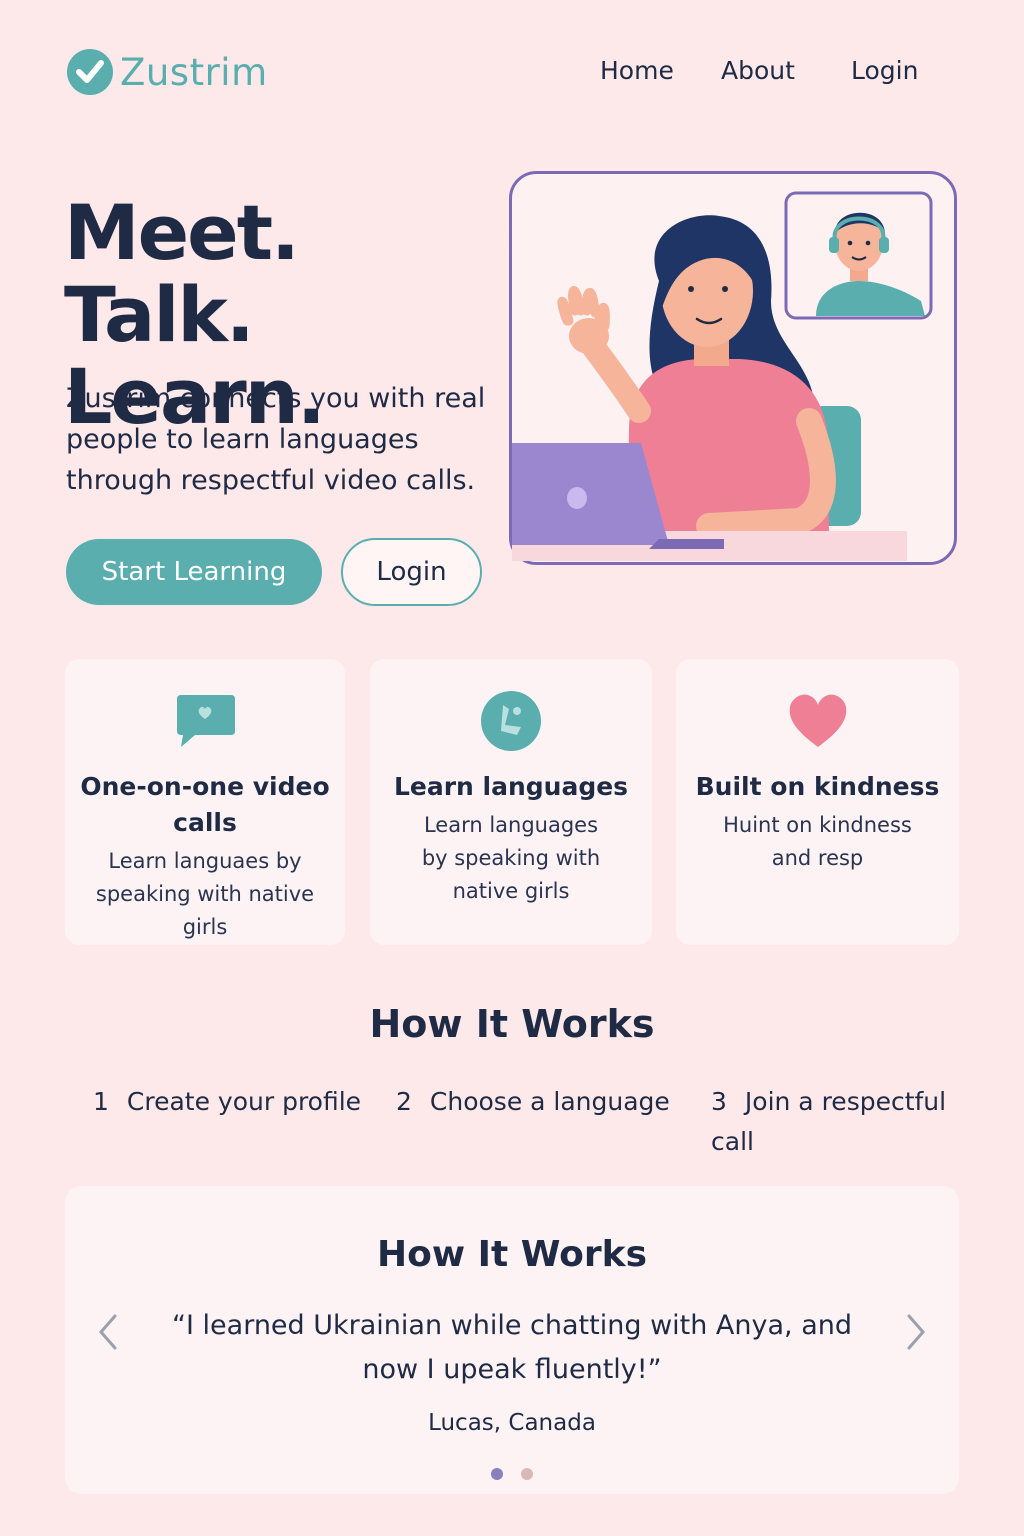 This screenshot has height=1536, width=1024. I want to click on chevron-left-icon, so click(108, 1332).